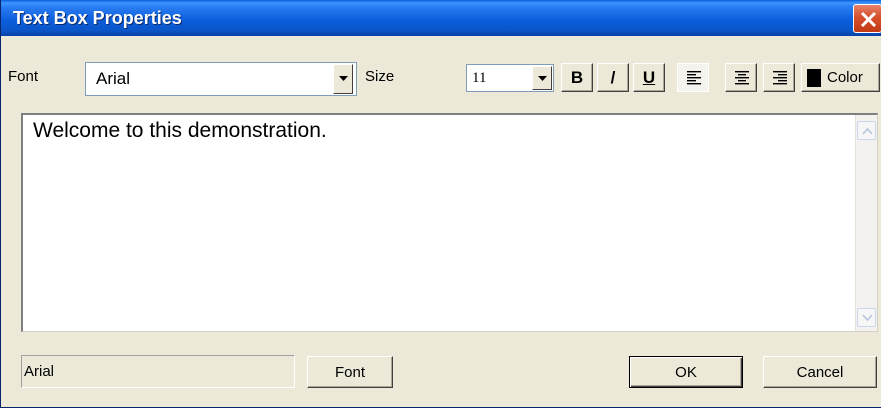 The height and width of the screenshot is (408, 881). I want to click on size-select-value: 11, so click(479, 78).